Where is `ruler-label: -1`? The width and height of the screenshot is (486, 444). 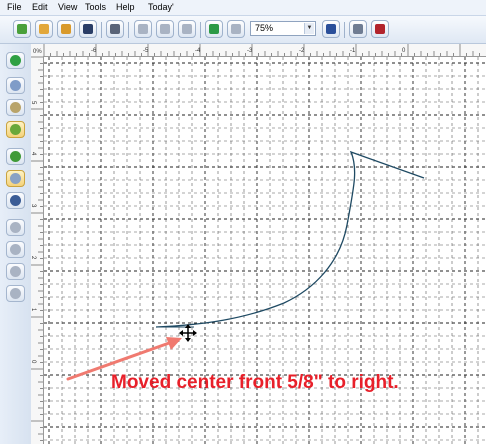 ruler-label: -1 is located at coordinates (353, 51).